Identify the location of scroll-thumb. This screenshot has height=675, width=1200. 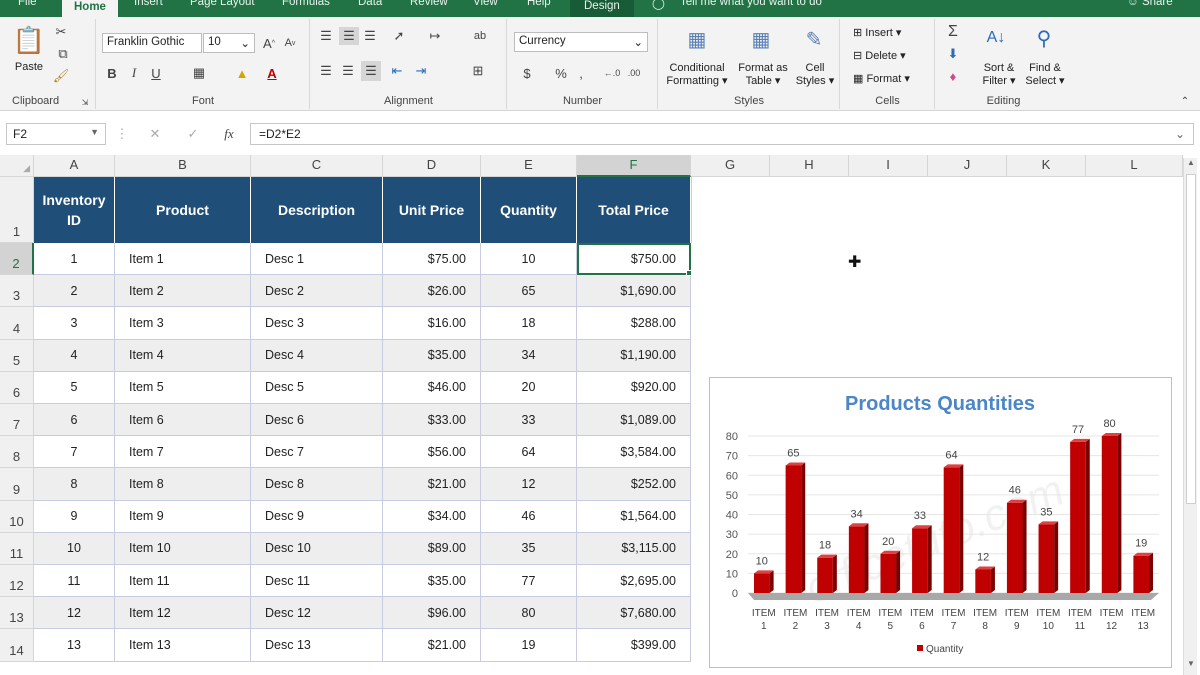
(1191, 339).